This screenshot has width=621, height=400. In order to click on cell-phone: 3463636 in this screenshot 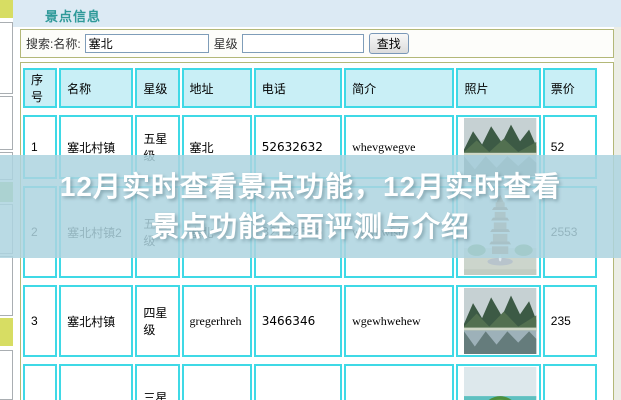, I will do `click(298, 382)`.